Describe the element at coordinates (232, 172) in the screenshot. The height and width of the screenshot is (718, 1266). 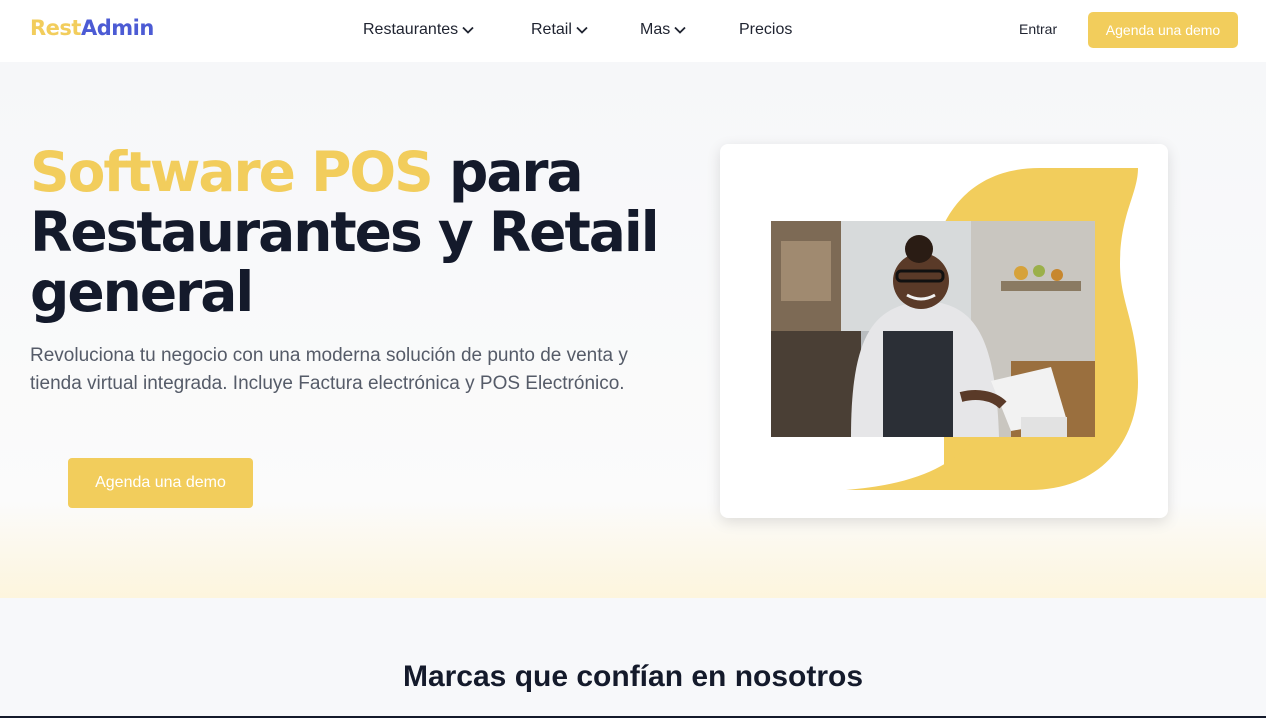
I see `hero-title-accent: Software POS` at that location.